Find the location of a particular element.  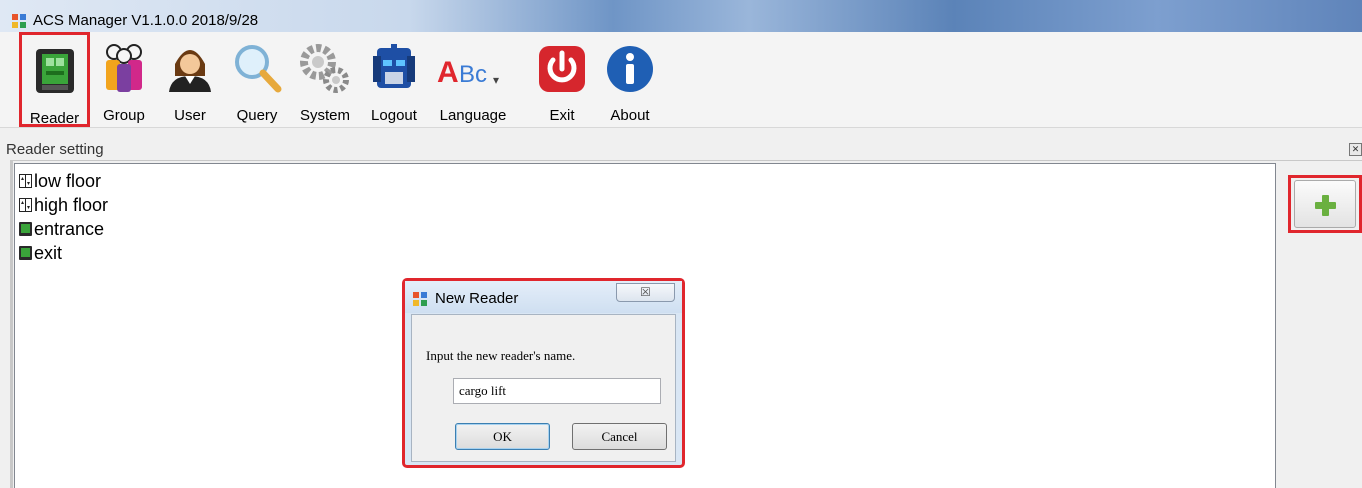

ok-button: OK is located at coordinates (502, 436).